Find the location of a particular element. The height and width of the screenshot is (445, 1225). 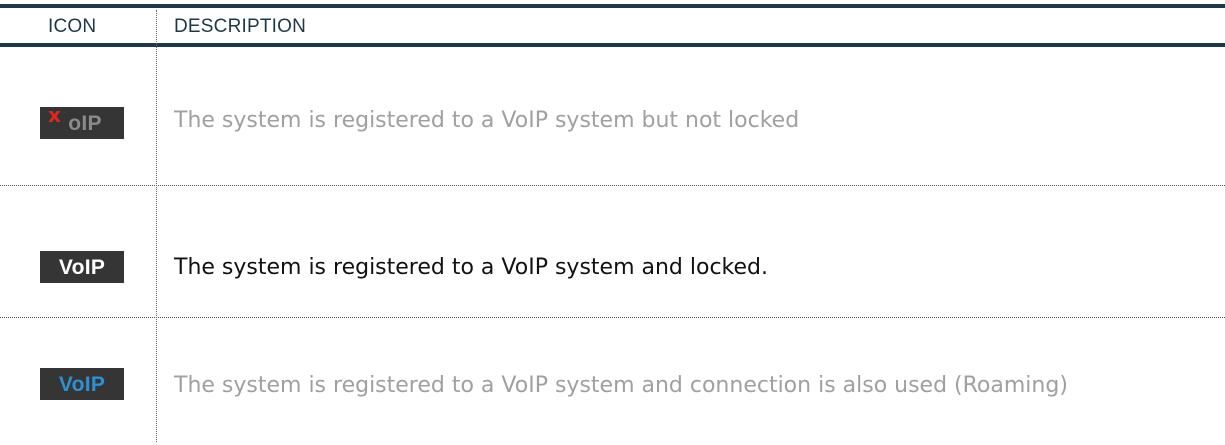

voip-roaming-icon: VoIP is located at coordinates (82, 384).